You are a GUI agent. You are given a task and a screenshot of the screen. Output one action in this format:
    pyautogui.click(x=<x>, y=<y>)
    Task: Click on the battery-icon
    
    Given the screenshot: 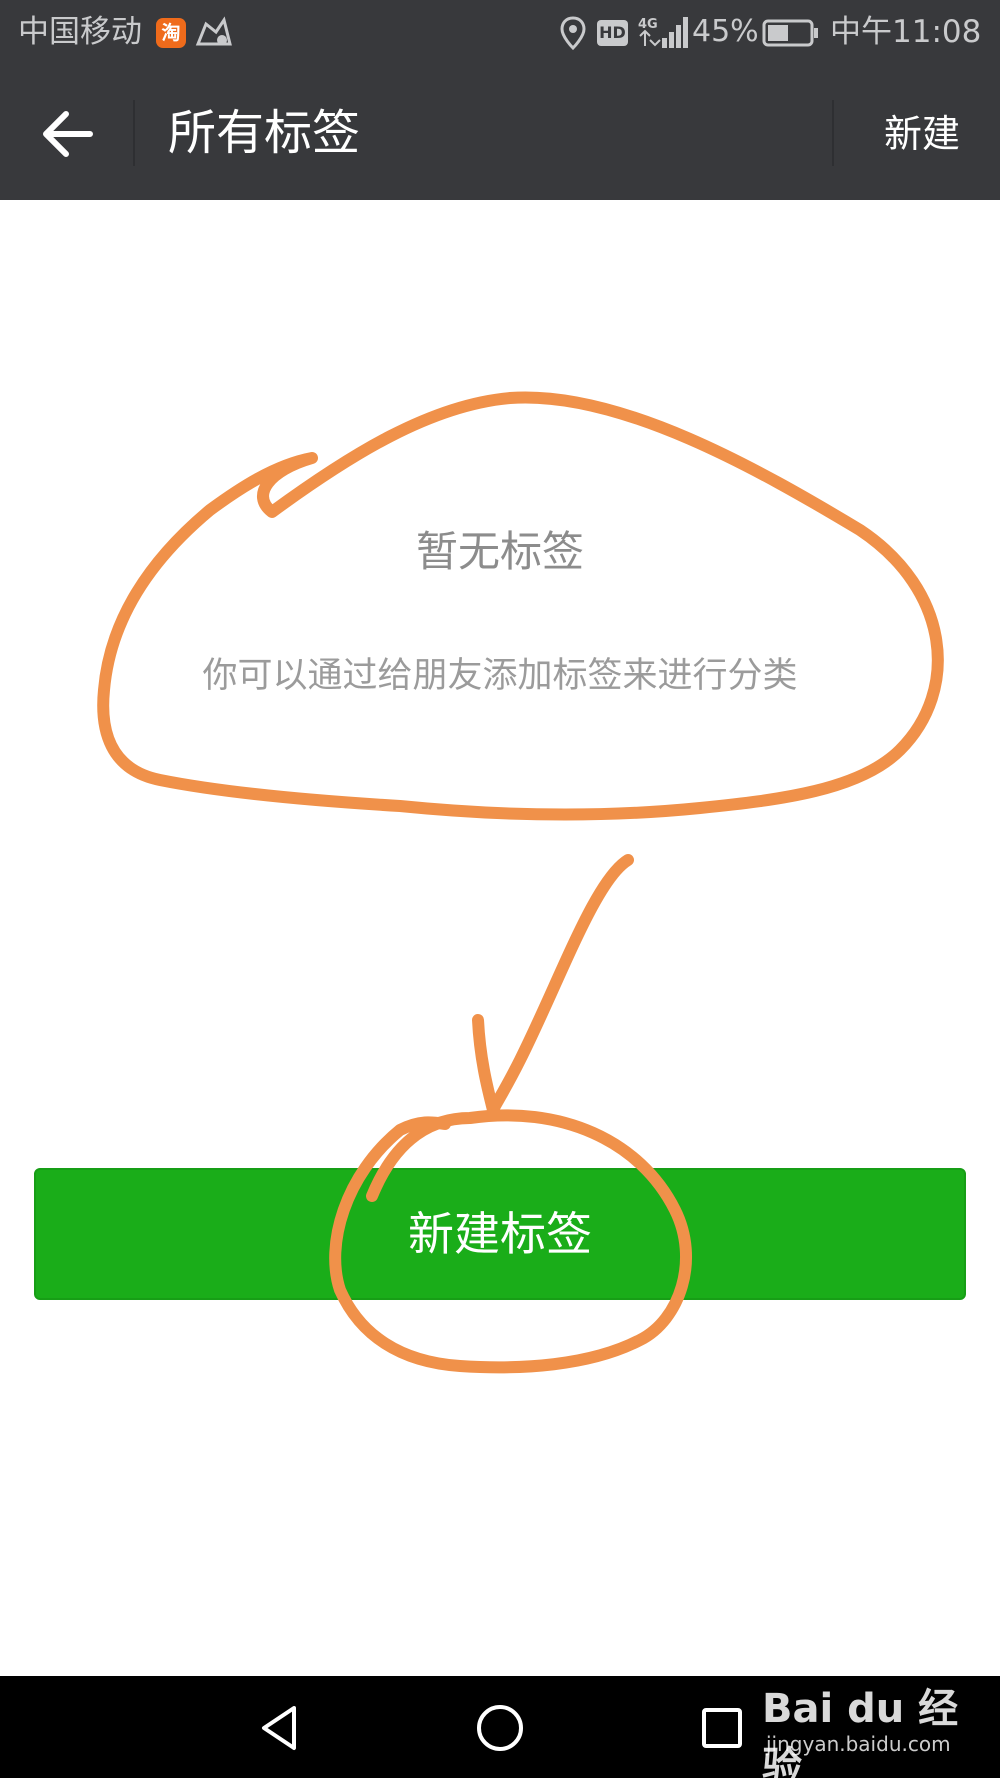 What is the action you would take?
    pyautogui.click(x=790, y=33)
    